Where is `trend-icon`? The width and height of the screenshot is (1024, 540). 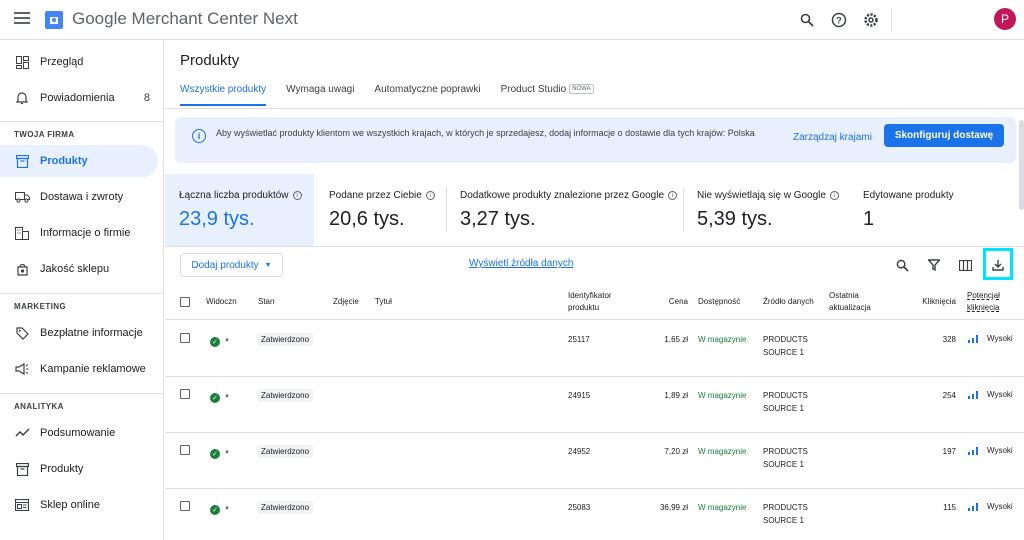 trend-icon is located at coordinates (22, 433).